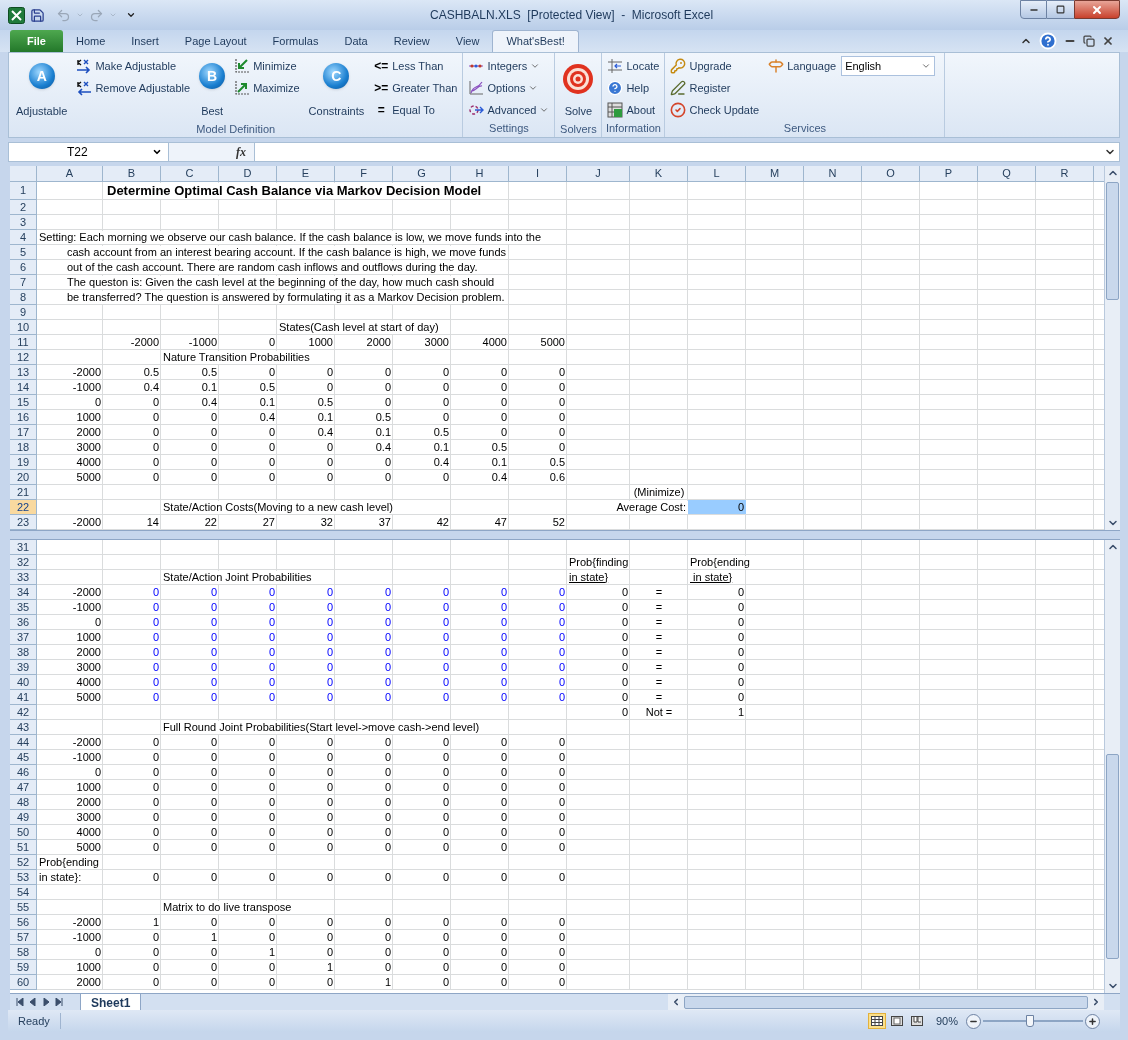  I want to click on ribbon-button: = Equal To, so click(415, 110).